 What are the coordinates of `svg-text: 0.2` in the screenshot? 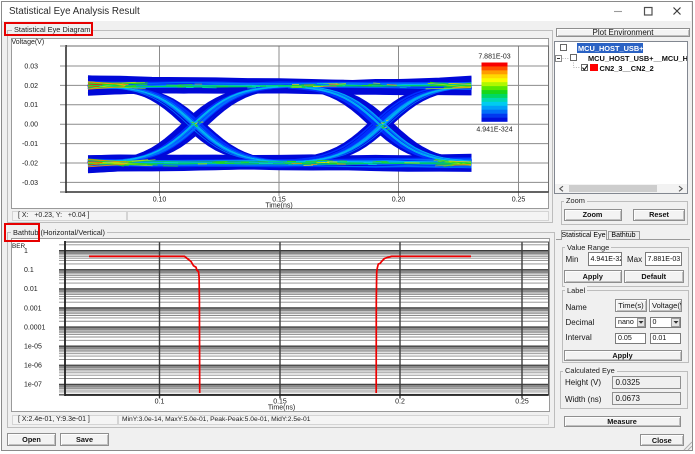 It's located at (400, 402).